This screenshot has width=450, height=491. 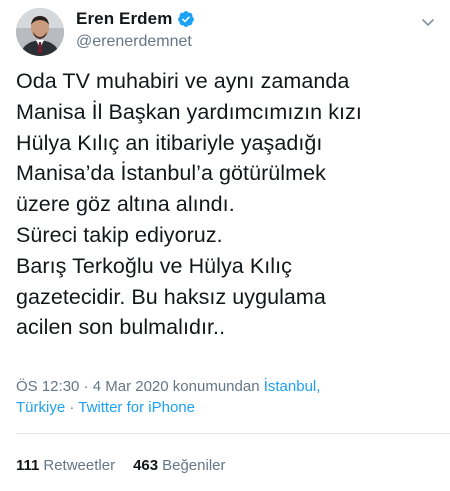 I want to click on tweet-stats: 111 Retweetler 463 Beğeniler, so click(x=121, y=465).